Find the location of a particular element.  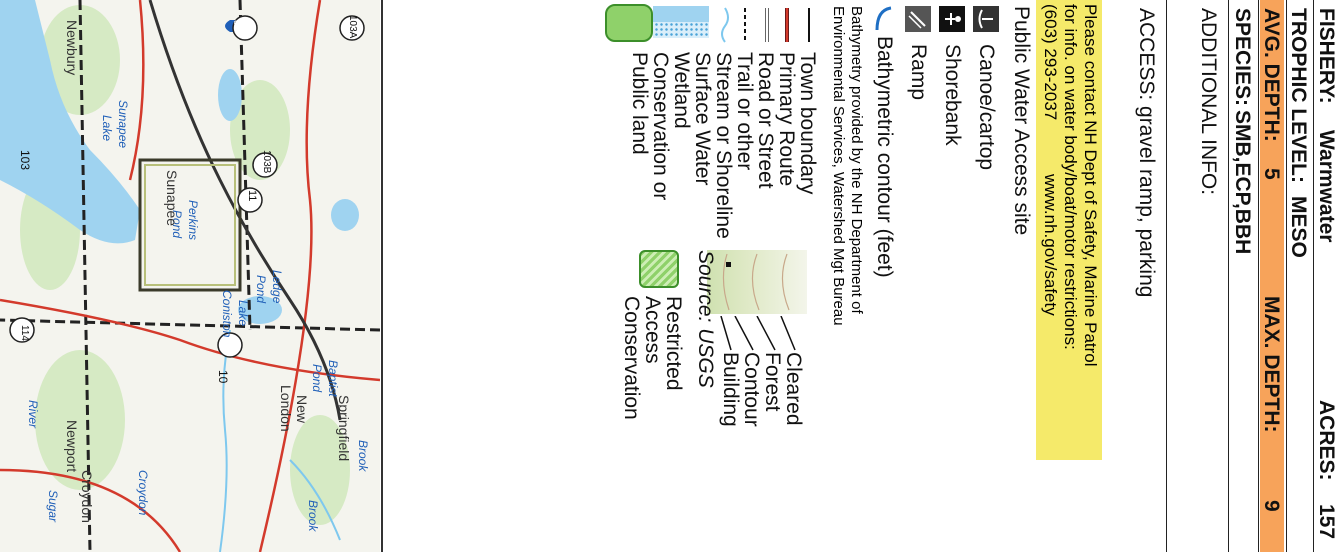

legend-contour: Contour is located at coordinates (751, 389).